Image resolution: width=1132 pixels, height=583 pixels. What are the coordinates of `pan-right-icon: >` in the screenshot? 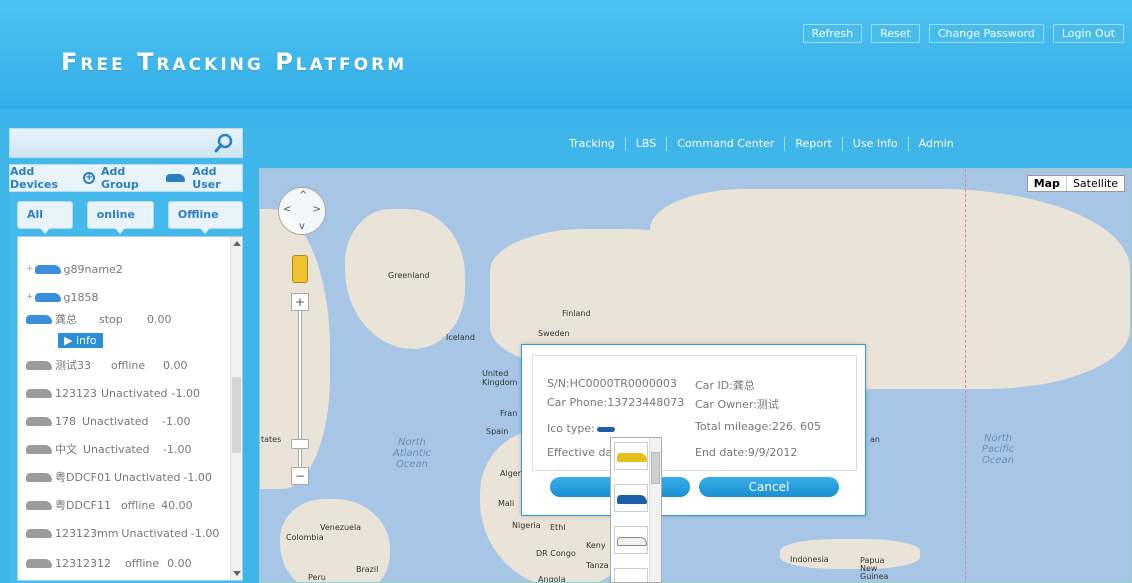 It's located at (317, 209).